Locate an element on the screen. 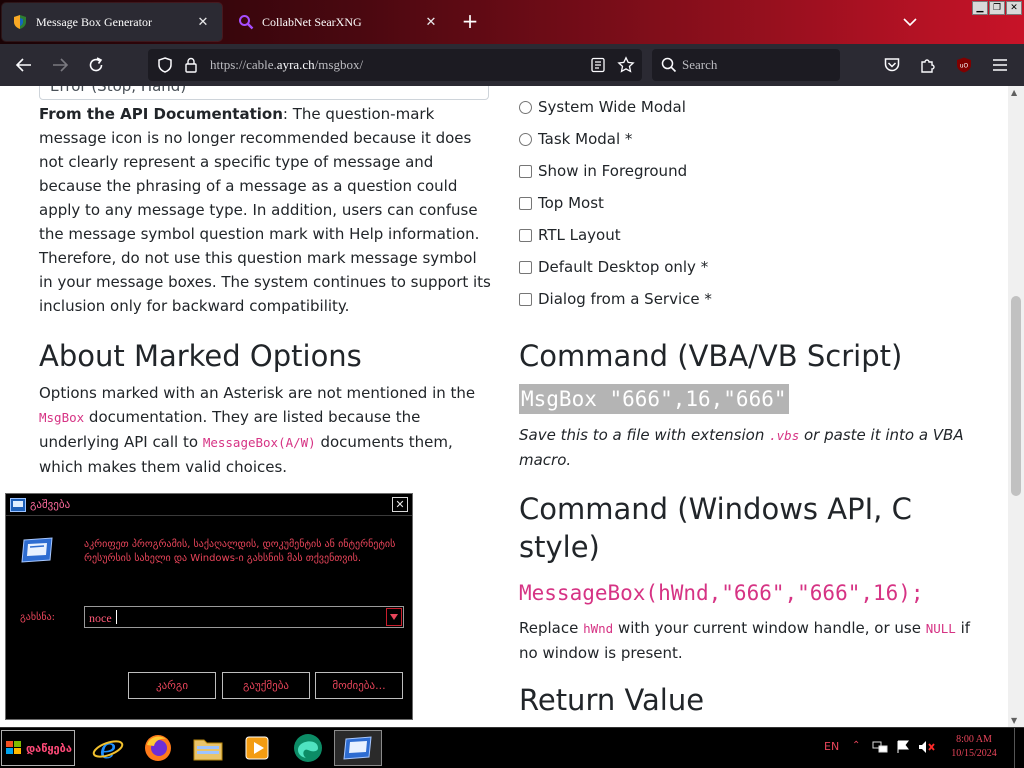  minimize-button: ▁ is located at coordinates (980, 8).